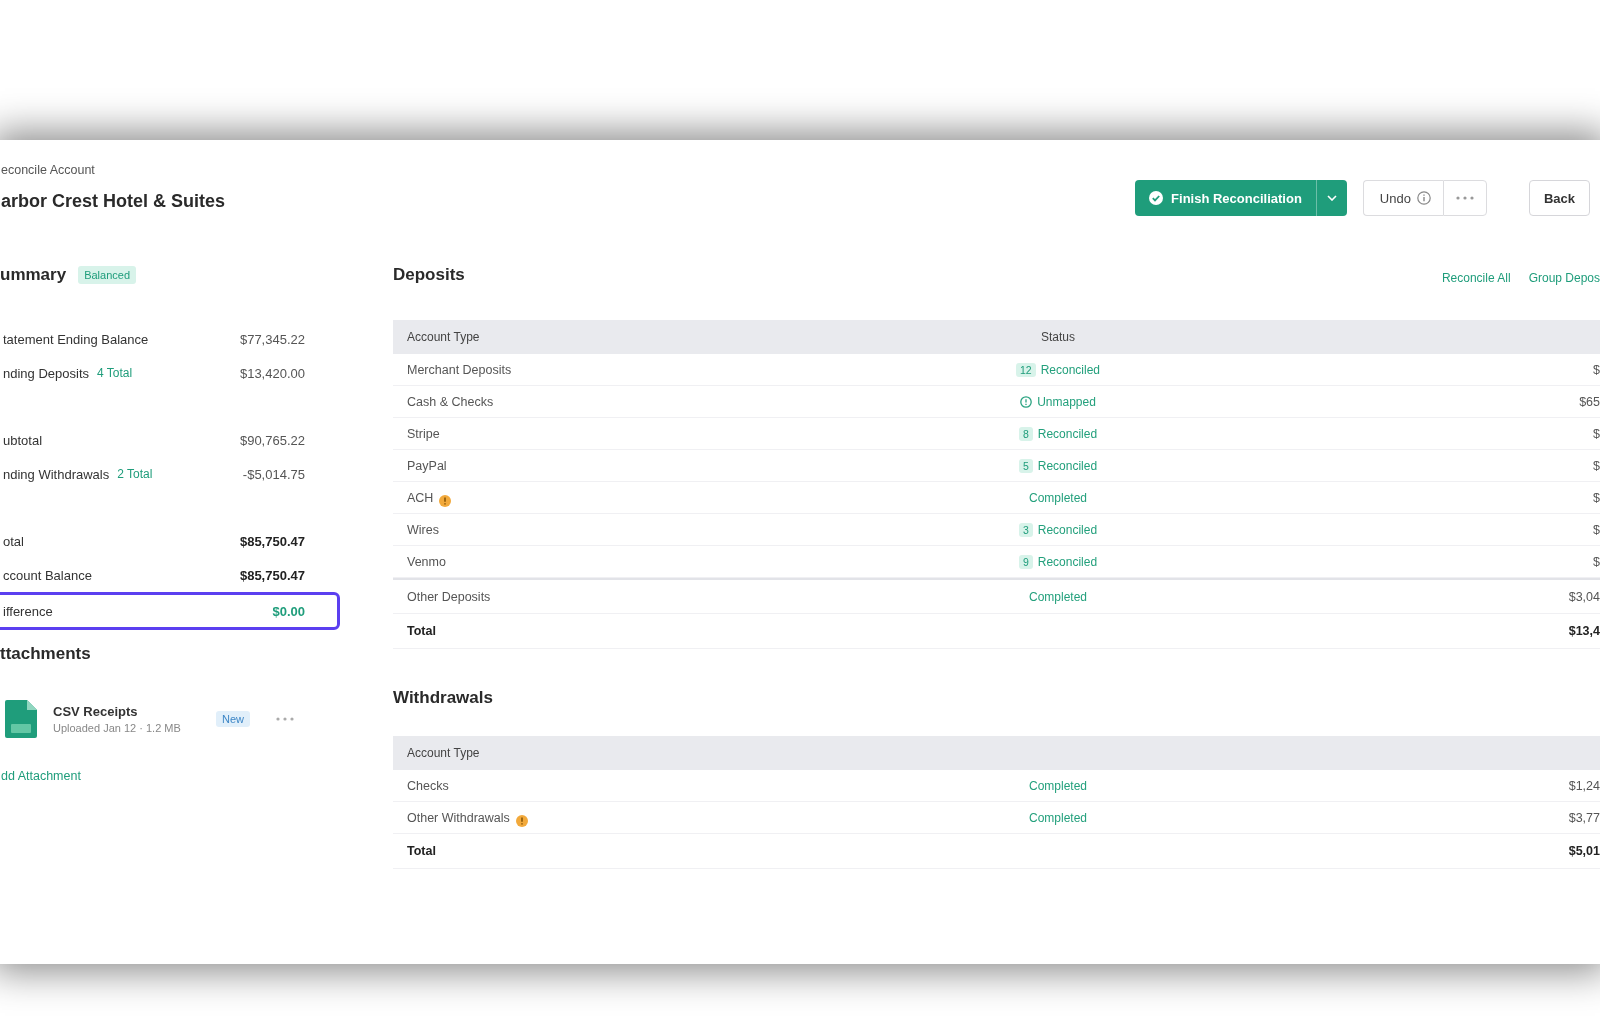 This screenshot has width=1600, height=1032. What do you see at coordinates (33, 275) in the screenshot?
I see `section-title: ummary` at bounding box center [33, 275].